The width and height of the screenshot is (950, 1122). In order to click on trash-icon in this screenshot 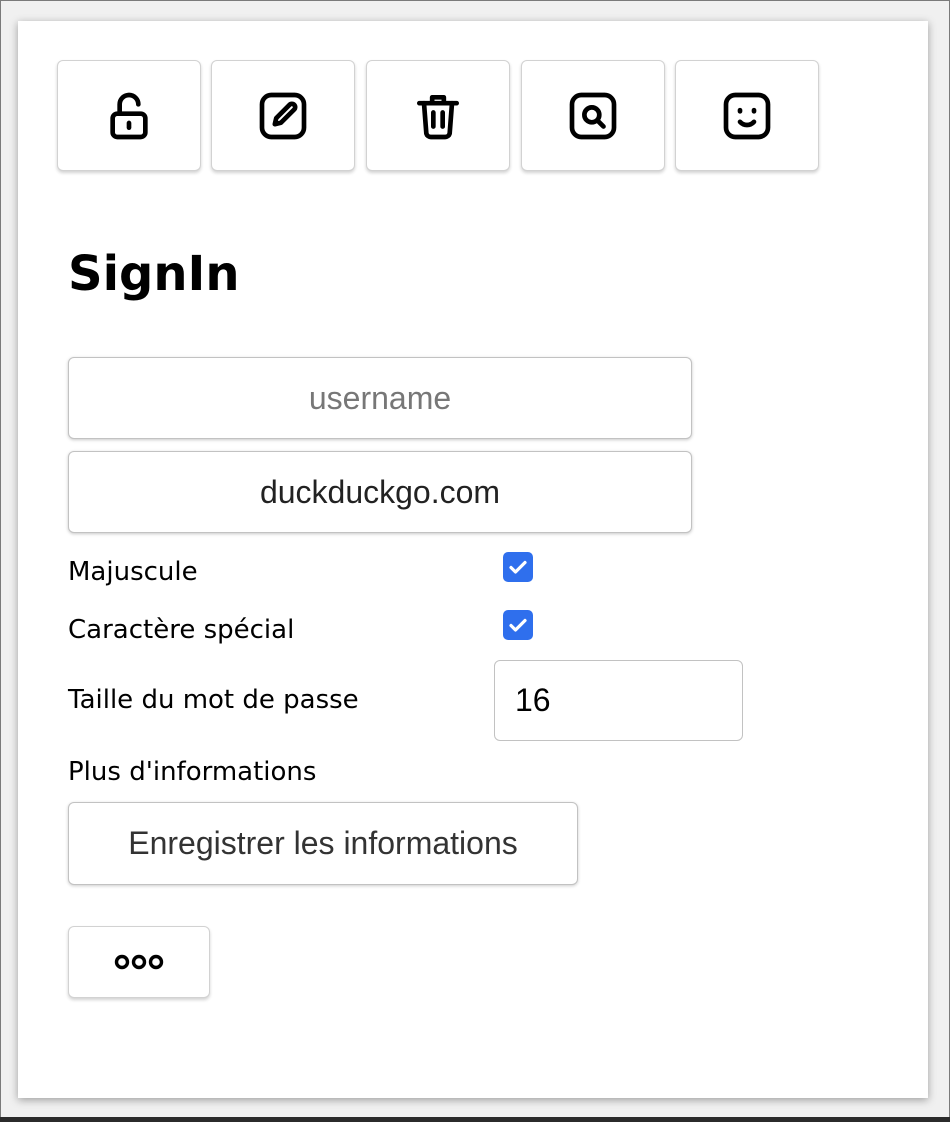, I will do `click(438, 116)`.